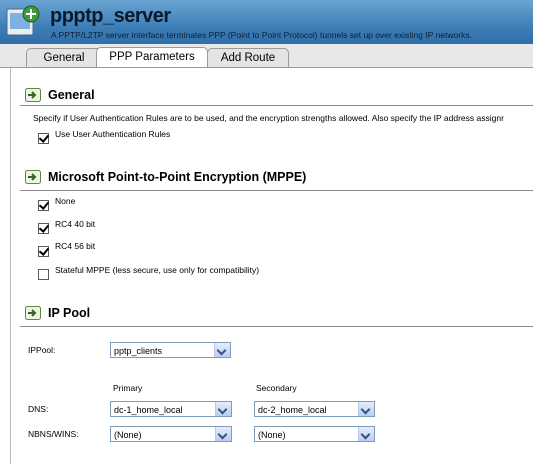 The height and width of the screenshot is (464, 533). Describe the element at coordinates (314, 434) in the screenshot. I see `nbns-secondary-select: (None)` at that location.